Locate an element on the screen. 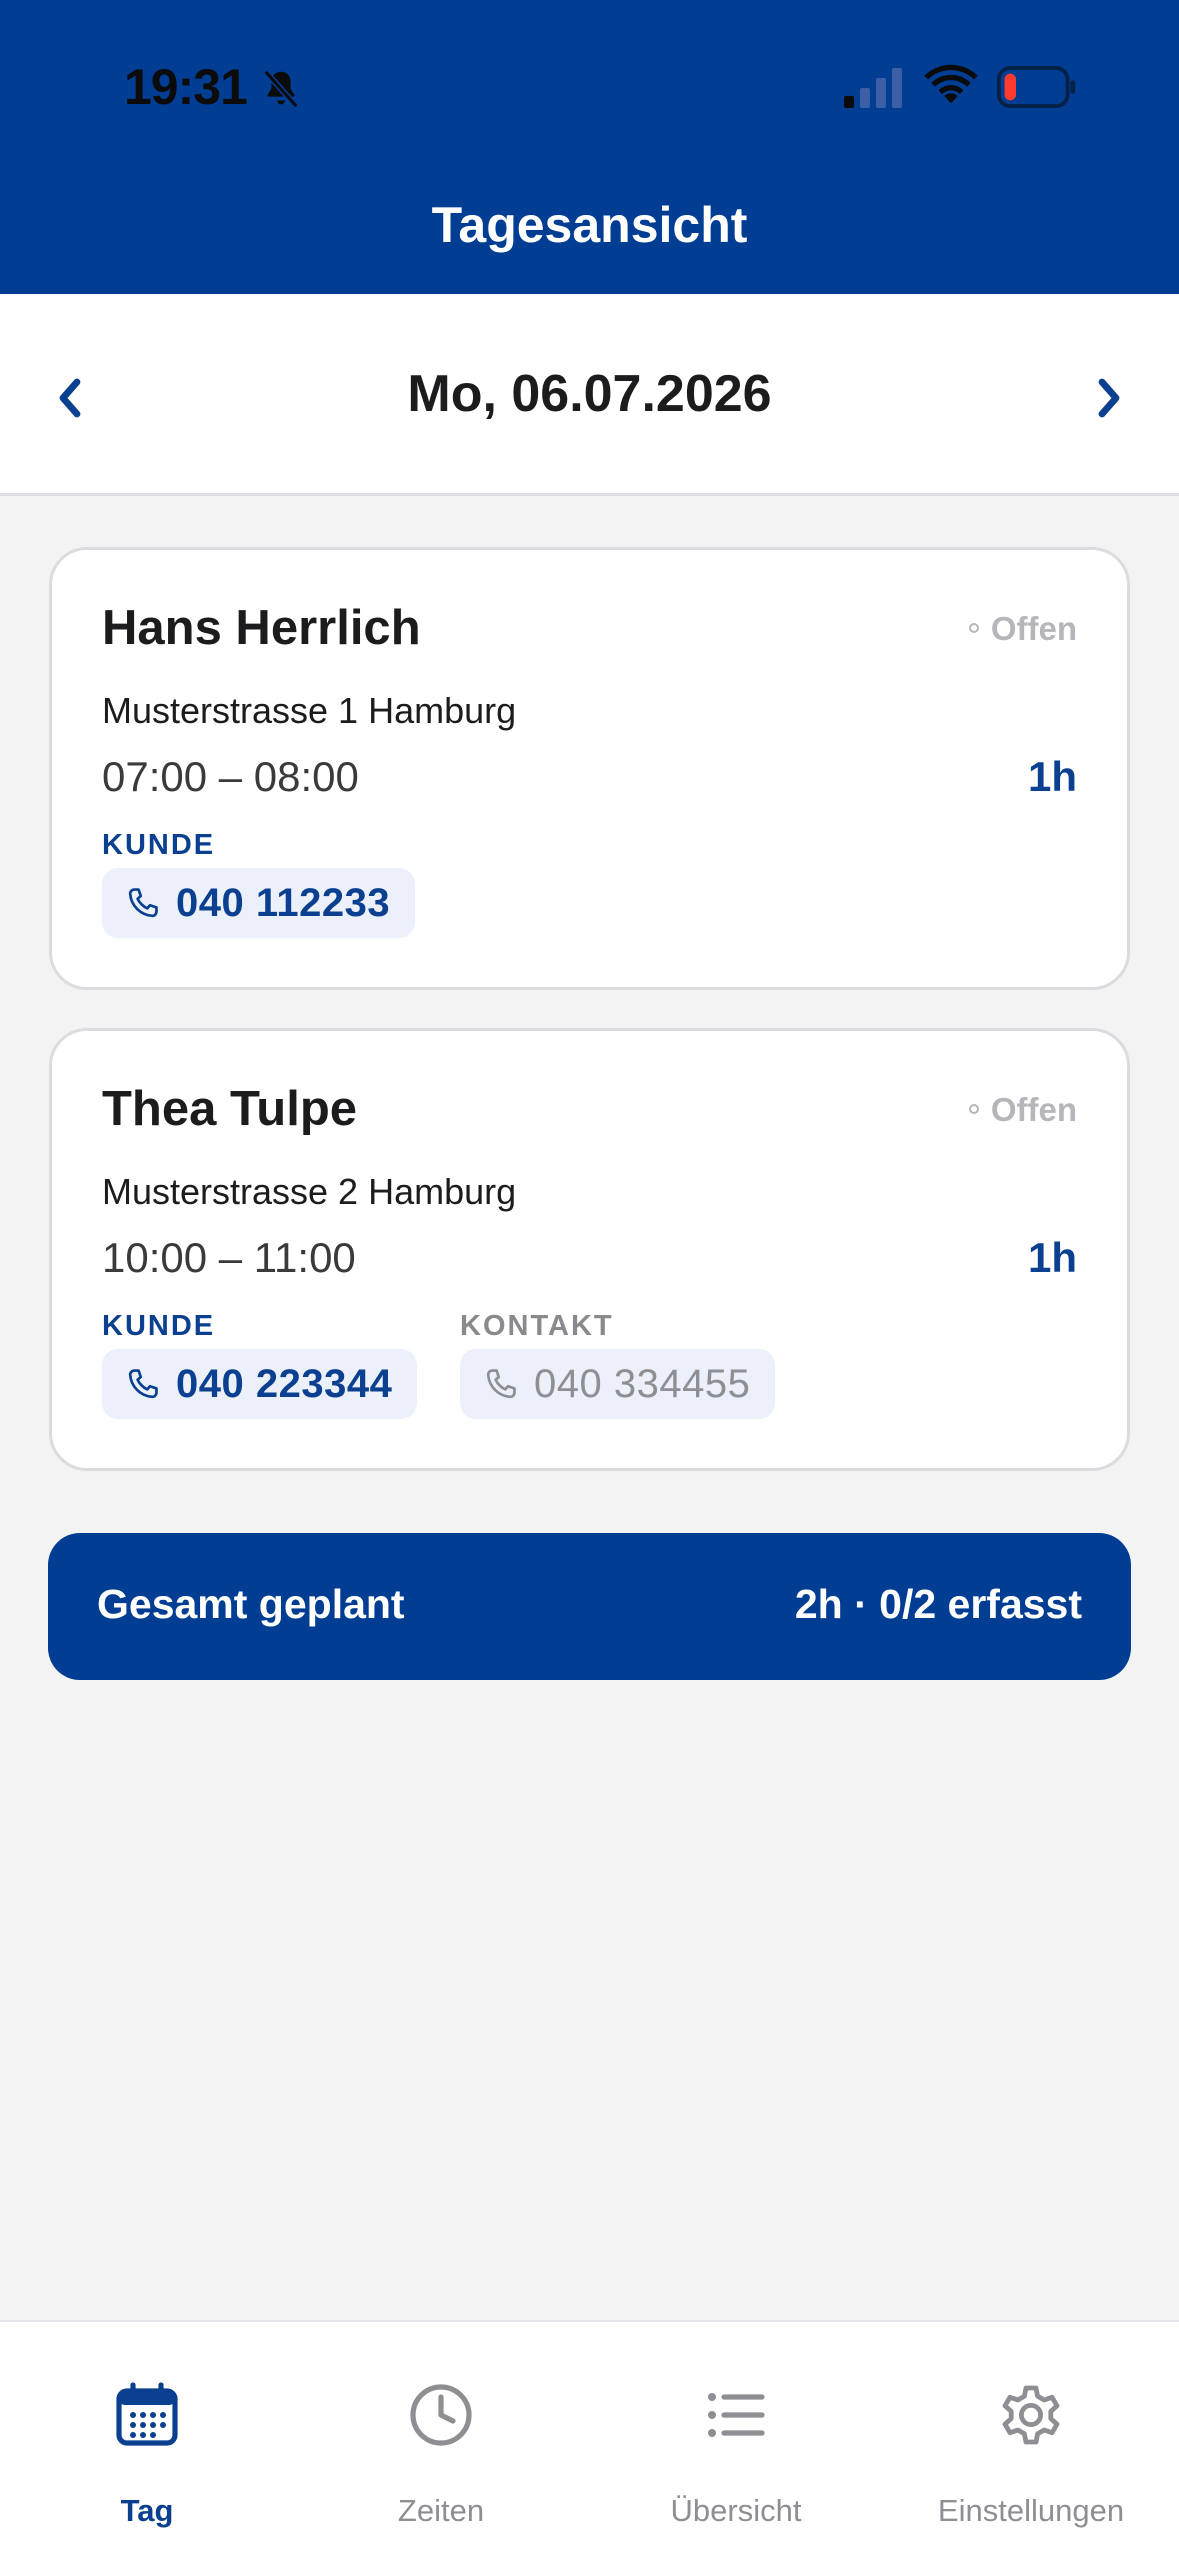 The image size is (1179, 2556). customer-address: Musterstrasse 1 Hamburg is located at coordinates (309, 710).